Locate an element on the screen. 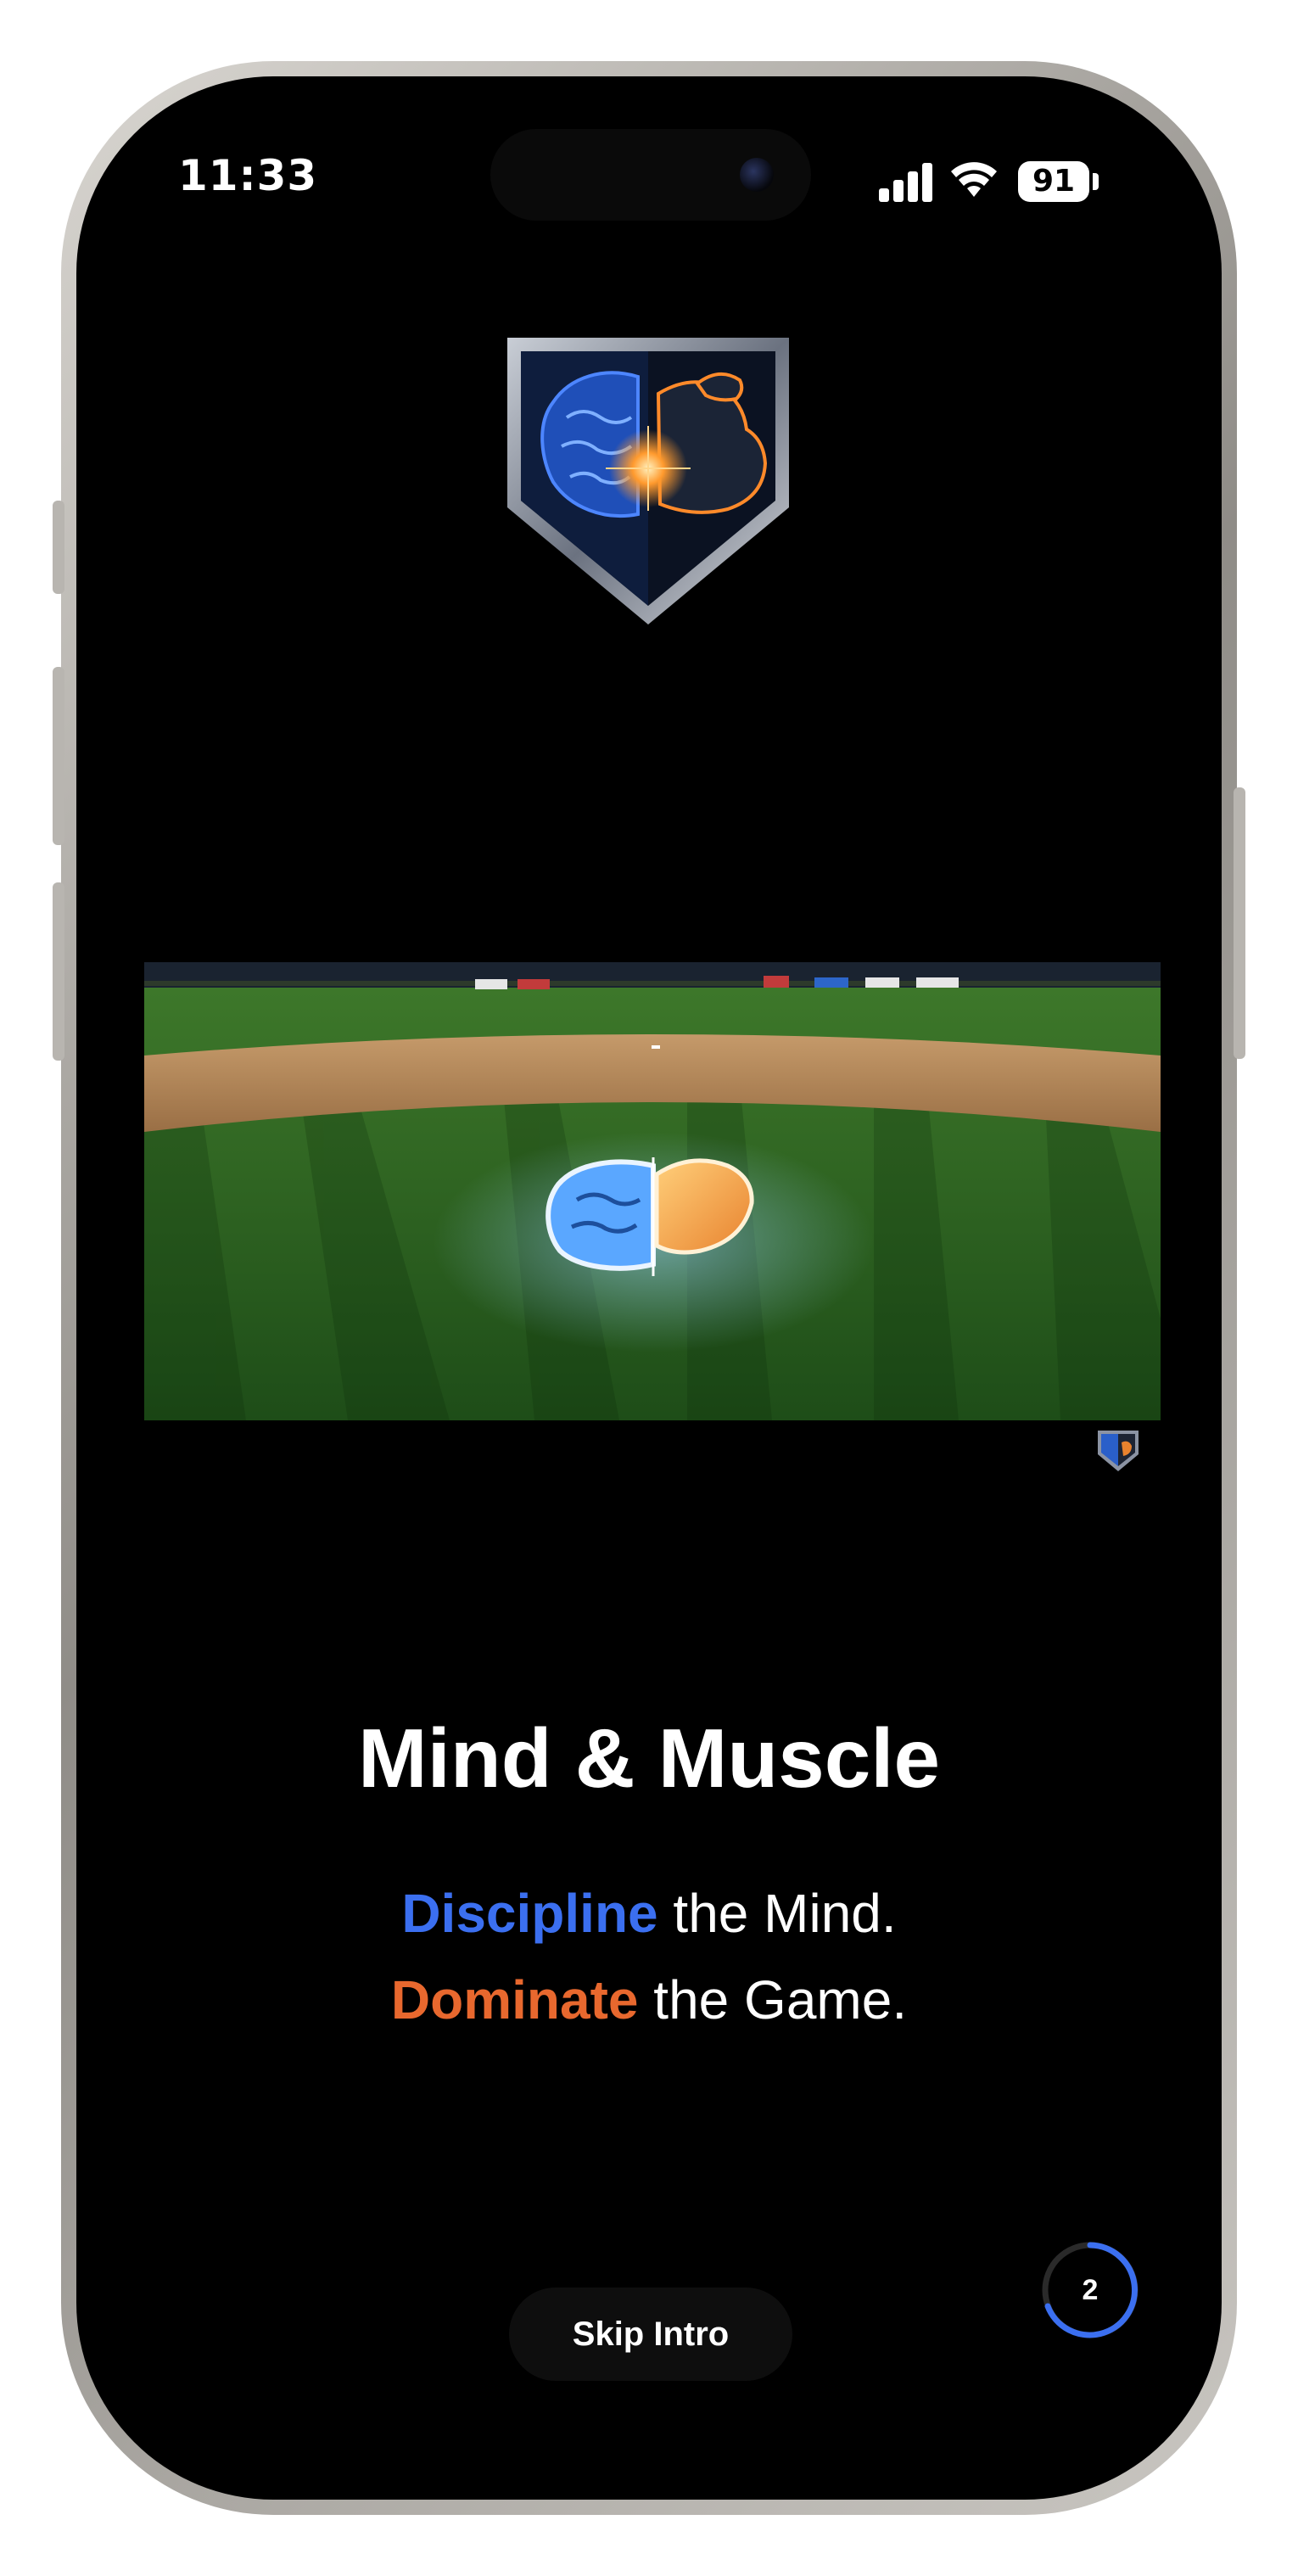 The image size is (1298, 2576). battery-tip is located at coordinates (1096, 181).